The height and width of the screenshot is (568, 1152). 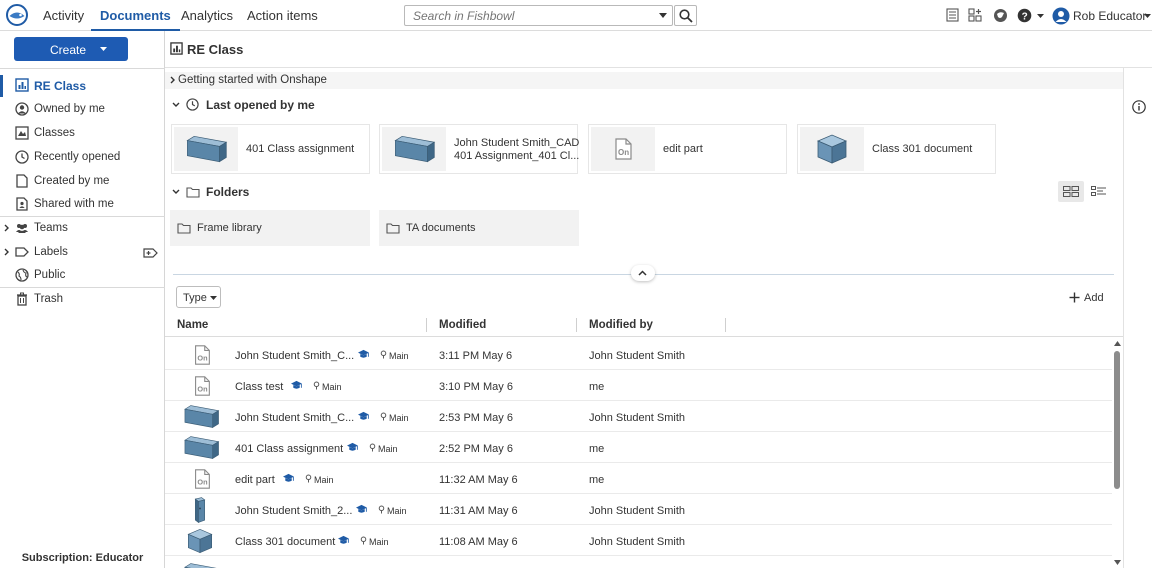 I want to click on card-name: John Student Smith_CAD, so click(x=517, y=143).